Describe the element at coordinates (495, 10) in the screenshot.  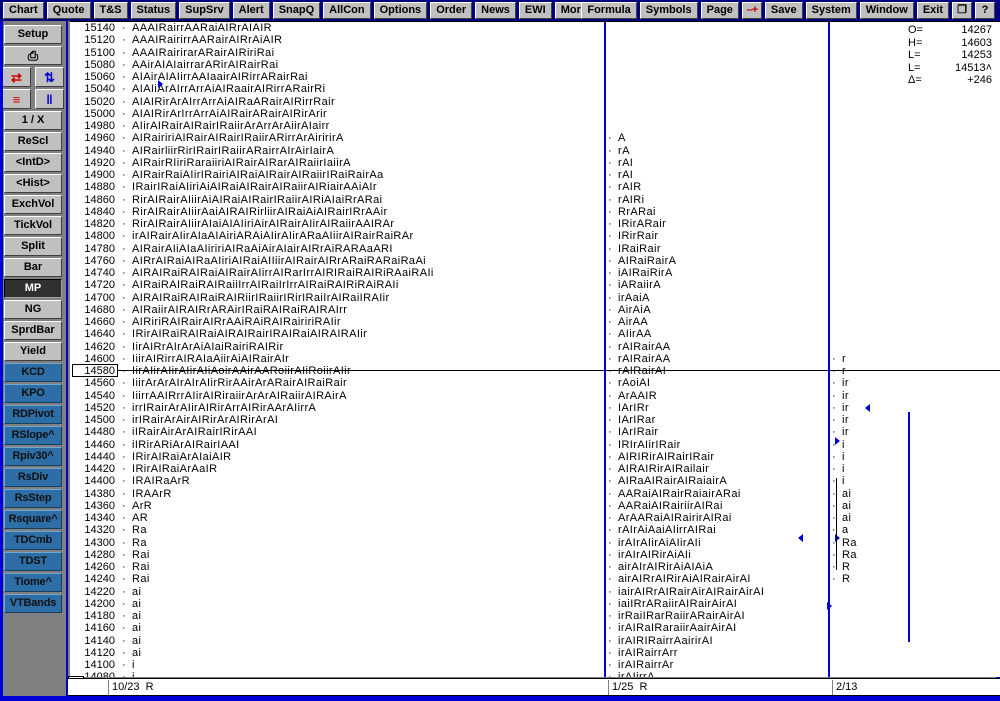
I see `menu-news: News` at that location.